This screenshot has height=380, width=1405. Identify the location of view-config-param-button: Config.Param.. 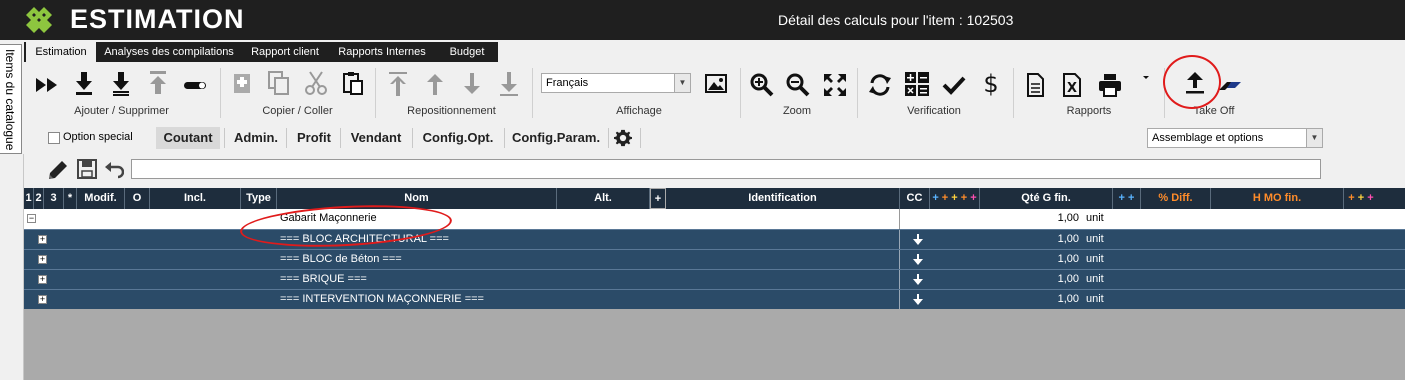
(556, 138).